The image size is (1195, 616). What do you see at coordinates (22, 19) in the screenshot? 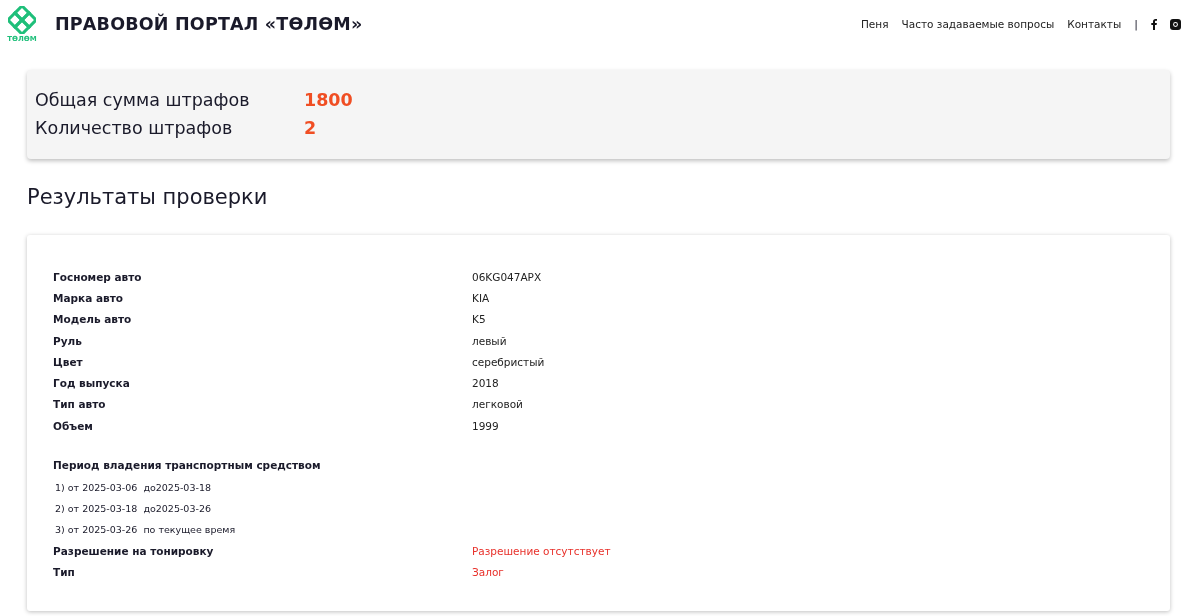
I see `logo-icon` at bounding box center [22, 19].